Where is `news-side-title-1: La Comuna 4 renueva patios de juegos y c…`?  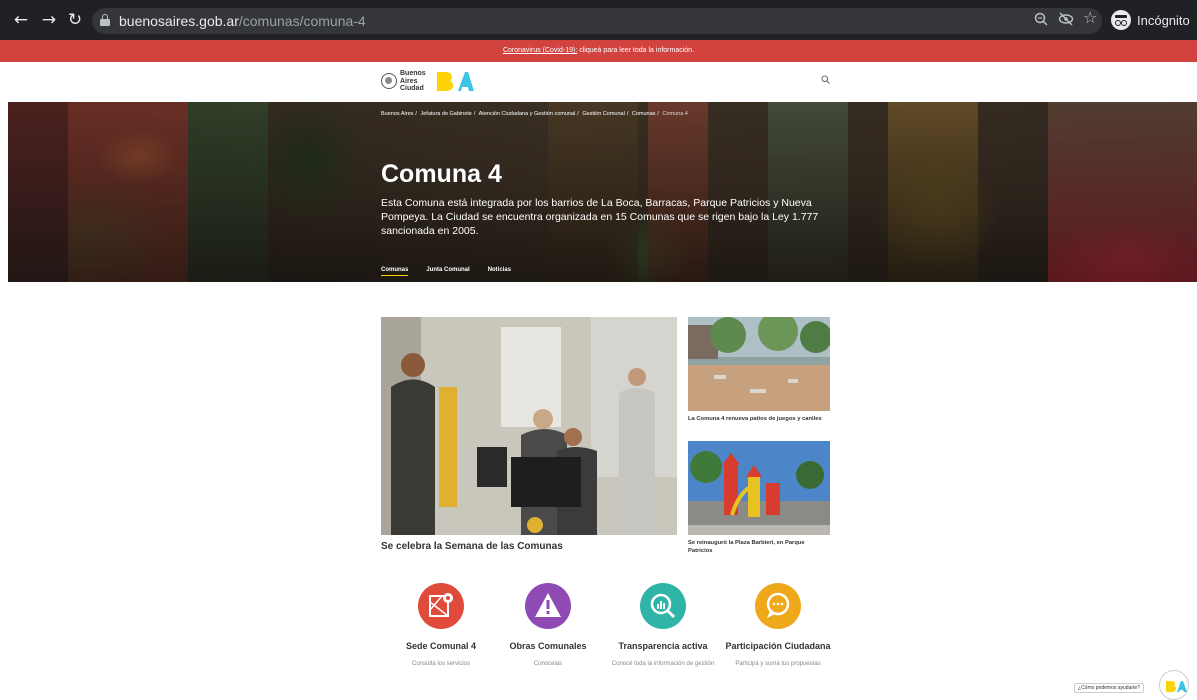 news-side-title-1: La Comuna 4 renueva patios de juegos y c… is located at coordinates (759, 420).